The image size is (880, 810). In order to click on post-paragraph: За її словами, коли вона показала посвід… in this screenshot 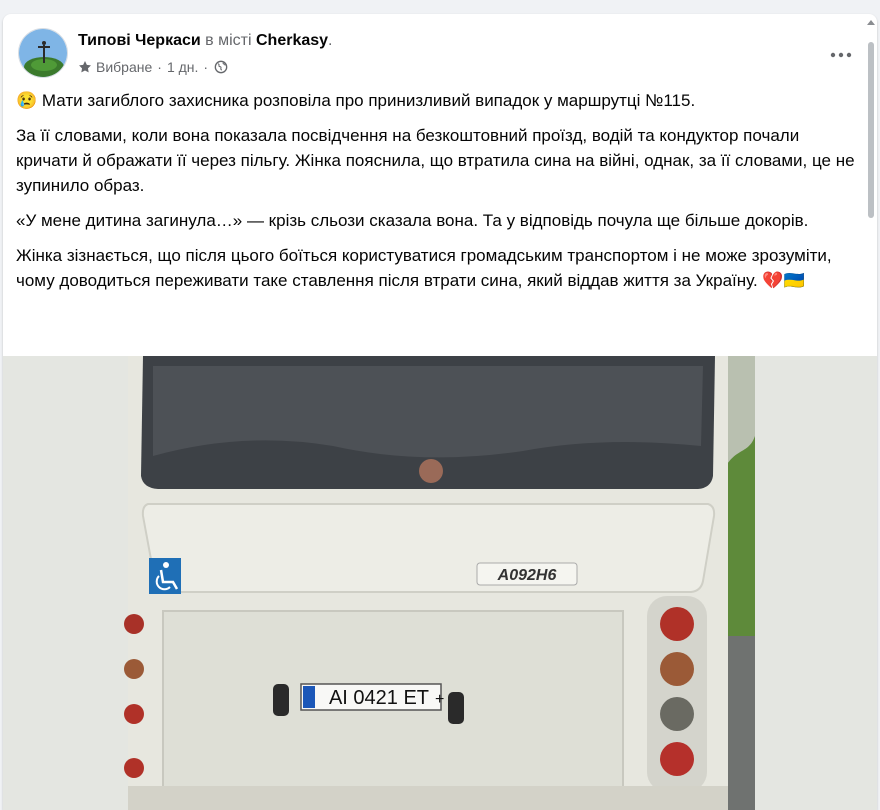, I will do `click(435, 160)`.